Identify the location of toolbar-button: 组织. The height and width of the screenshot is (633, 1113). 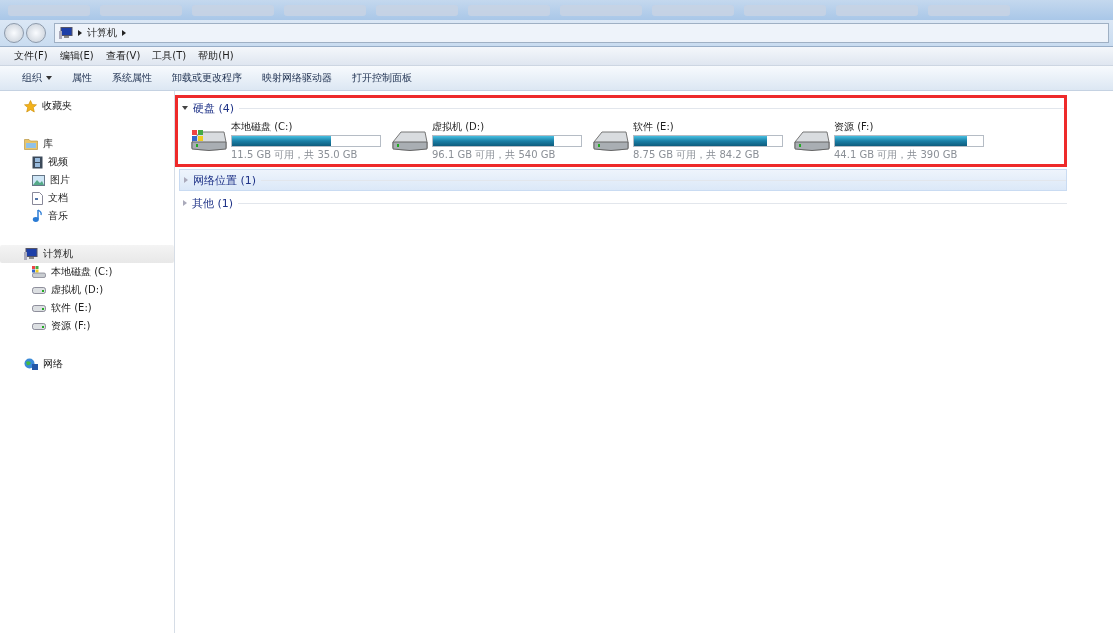
(39, 78).